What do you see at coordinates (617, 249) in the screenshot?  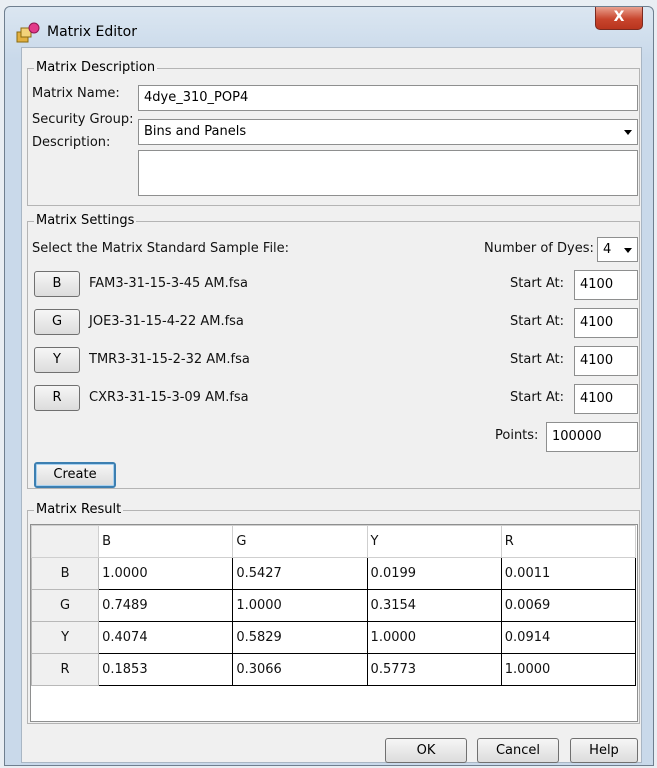 I see `number-of-dyes-dropdown: 4` at bounding box center [617, 249].